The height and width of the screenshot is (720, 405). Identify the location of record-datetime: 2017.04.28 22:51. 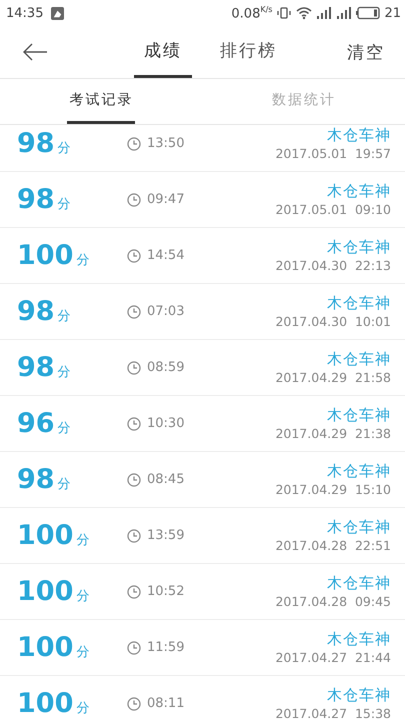
(333, 545).